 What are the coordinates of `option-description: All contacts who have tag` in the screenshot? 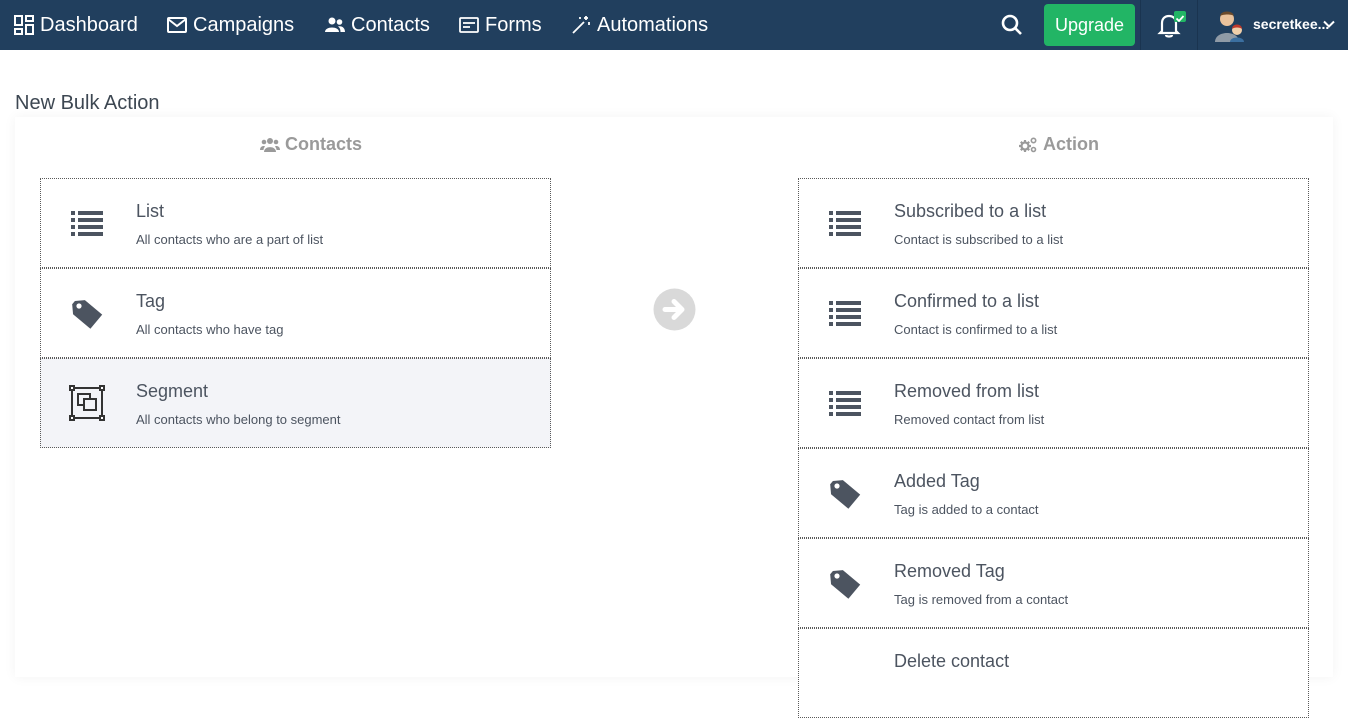 It's located at (210, 329).